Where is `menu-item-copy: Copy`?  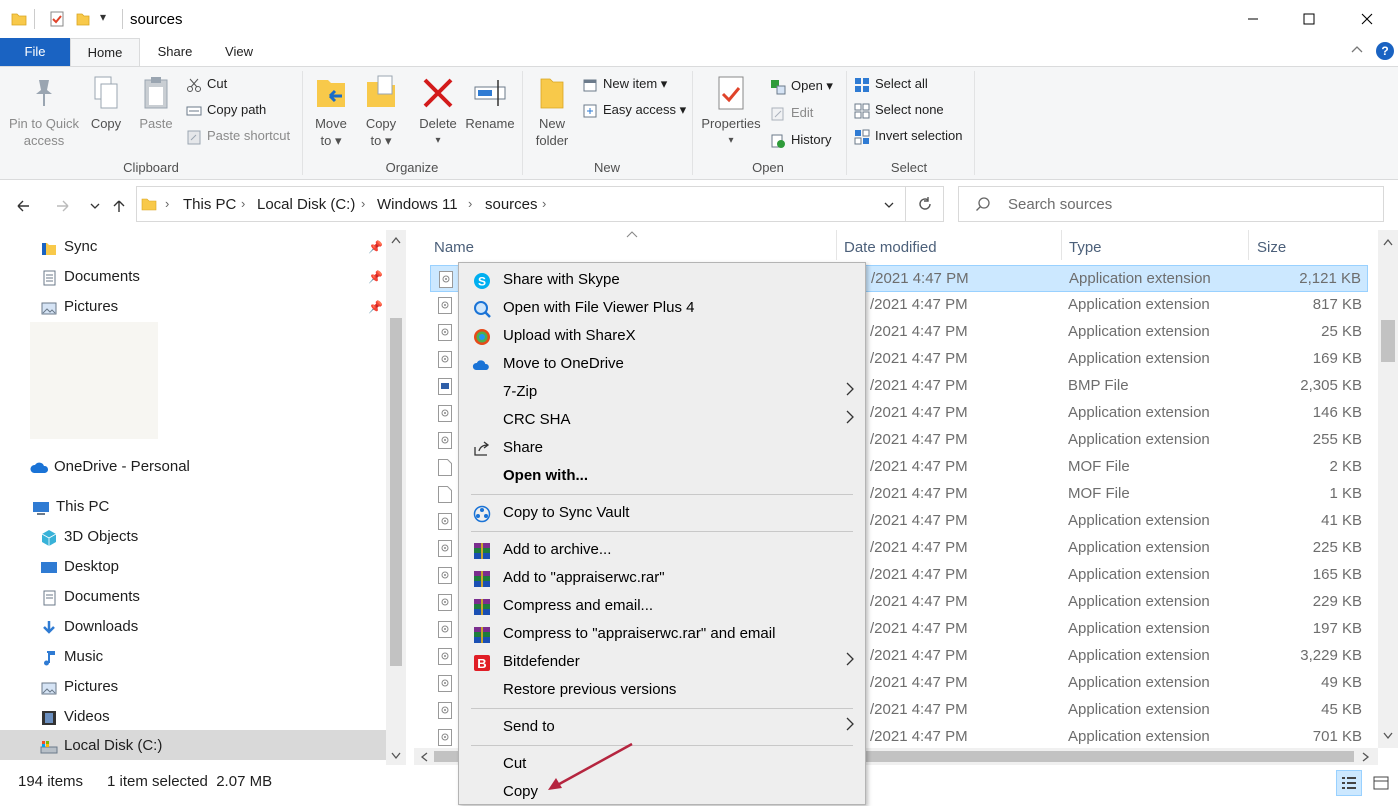
menu-item-copy: Copy is located at coordinates (662, 792).